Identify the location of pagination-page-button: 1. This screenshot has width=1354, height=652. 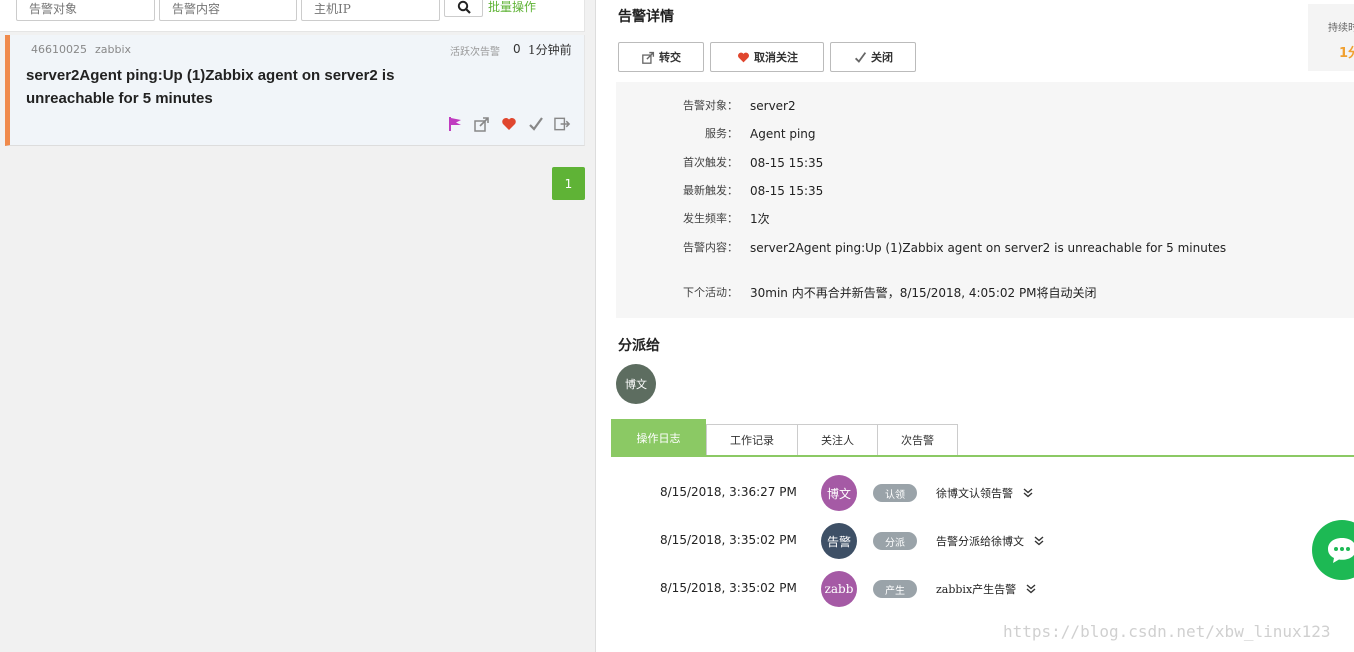
(568, 183).